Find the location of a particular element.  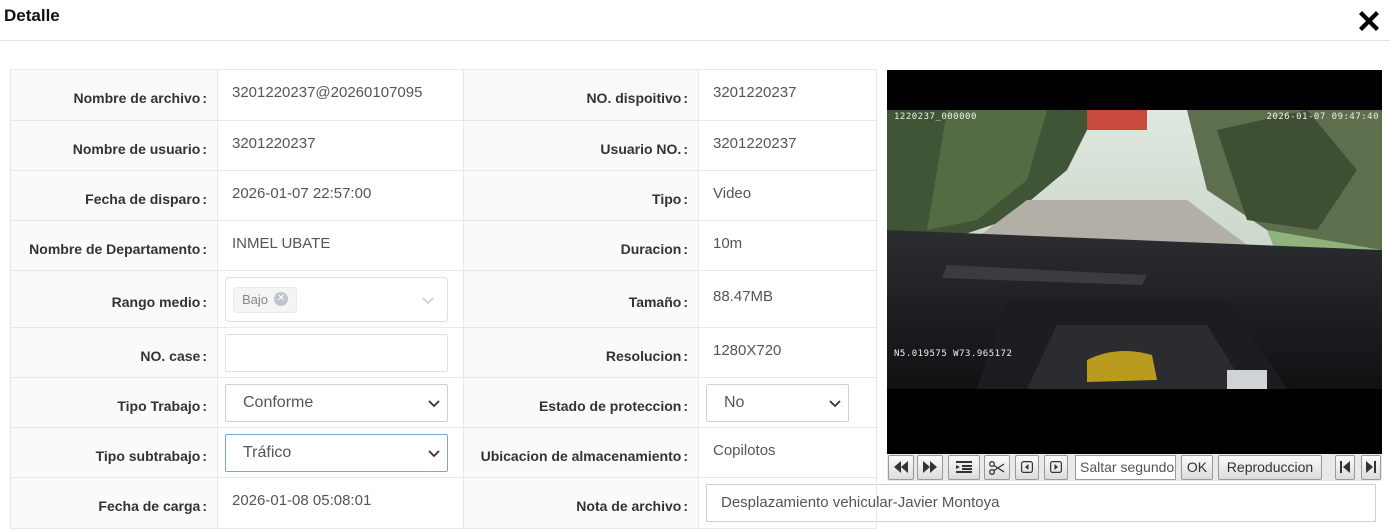

case-label: NO. case is located at coordinates (114, 352).